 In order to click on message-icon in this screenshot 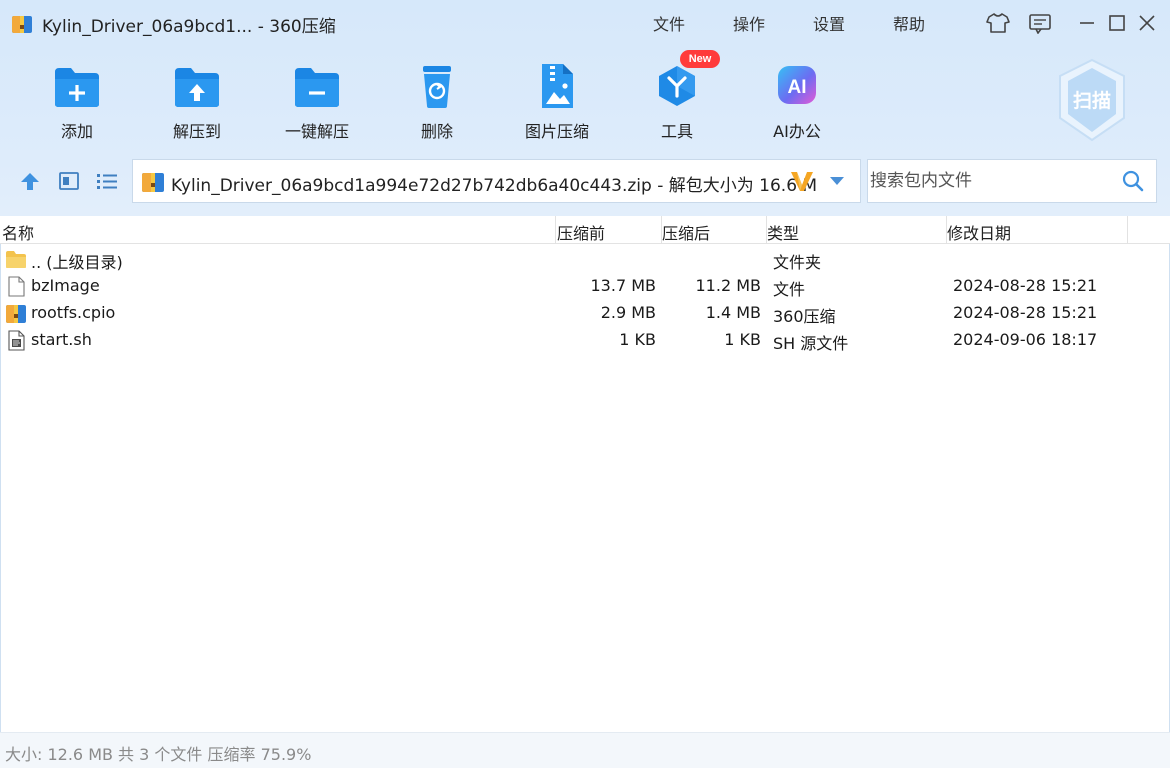, I will do `click(1040, 24)`.